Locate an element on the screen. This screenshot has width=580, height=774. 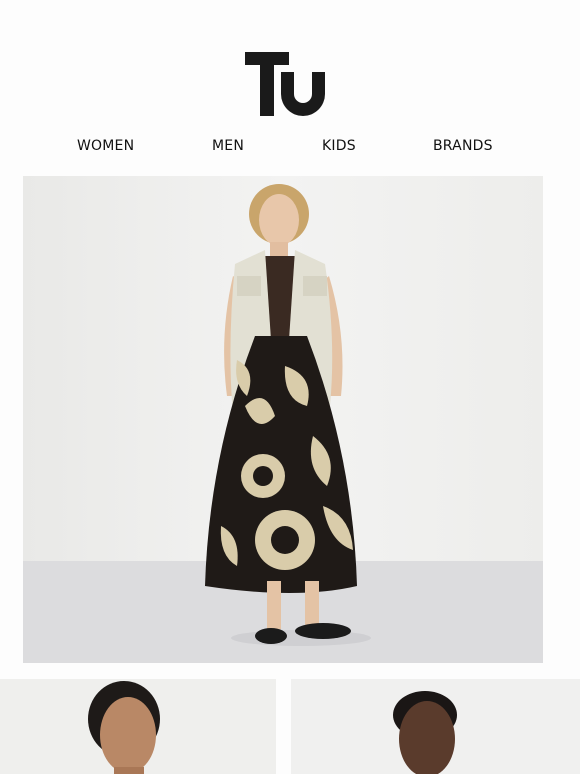
nav-brands: BRANDS is located at coordinates (463, 146).